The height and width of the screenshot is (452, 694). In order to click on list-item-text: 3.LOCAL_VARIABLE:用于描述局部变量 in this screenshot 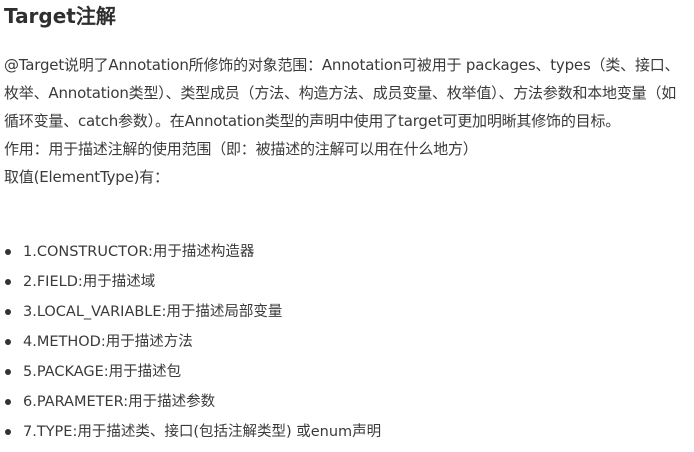, I will do `click(153, 312)`.